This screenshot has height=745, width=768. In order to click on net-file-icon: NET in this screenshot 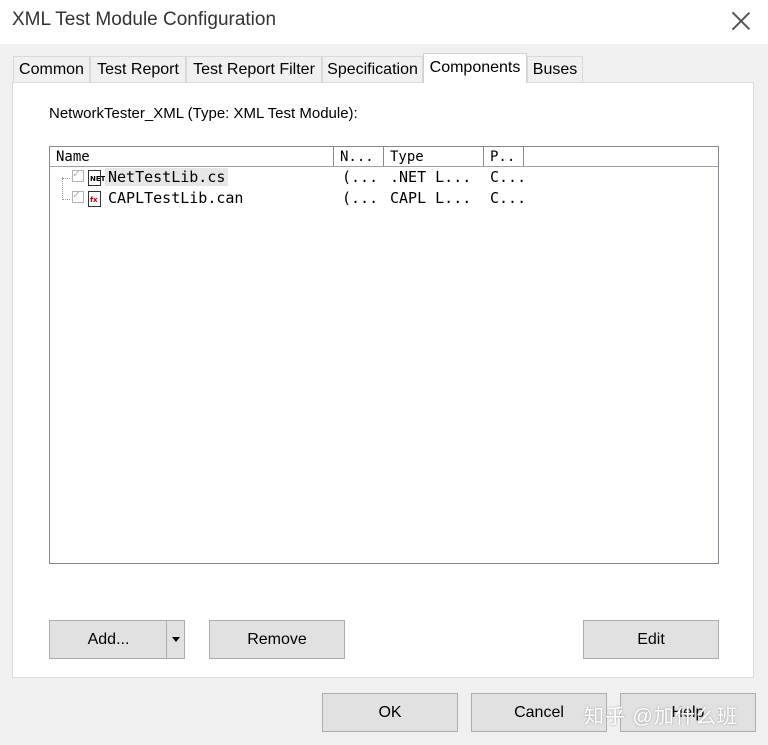, I will do `click(96, 178)`.